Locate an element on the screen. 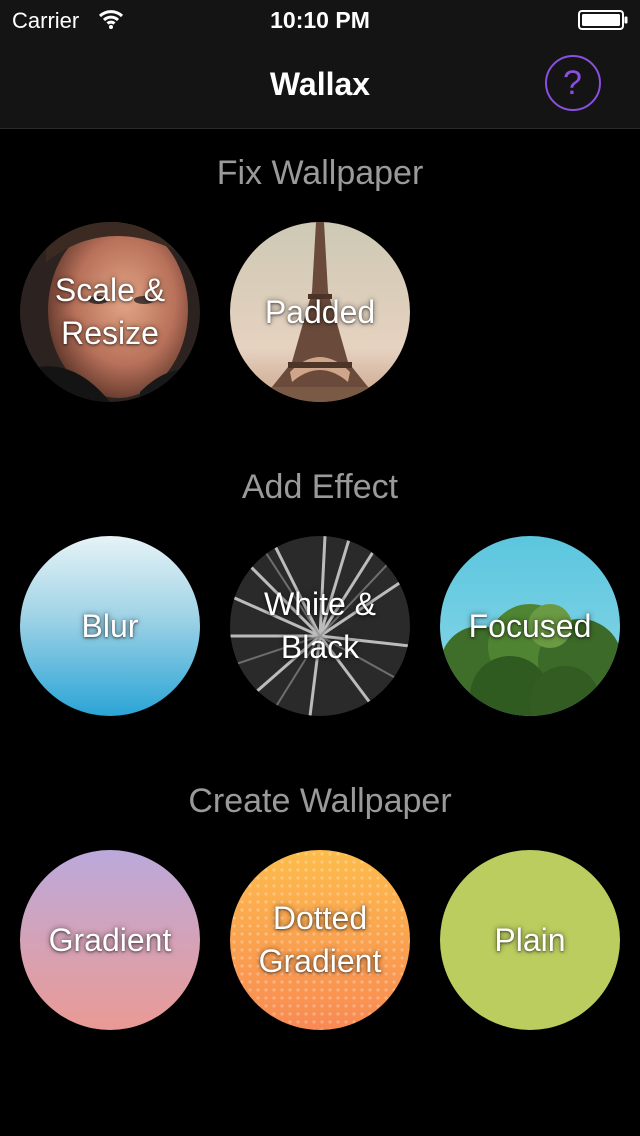  blur-label: Blur is located at coordinates (110, 625).